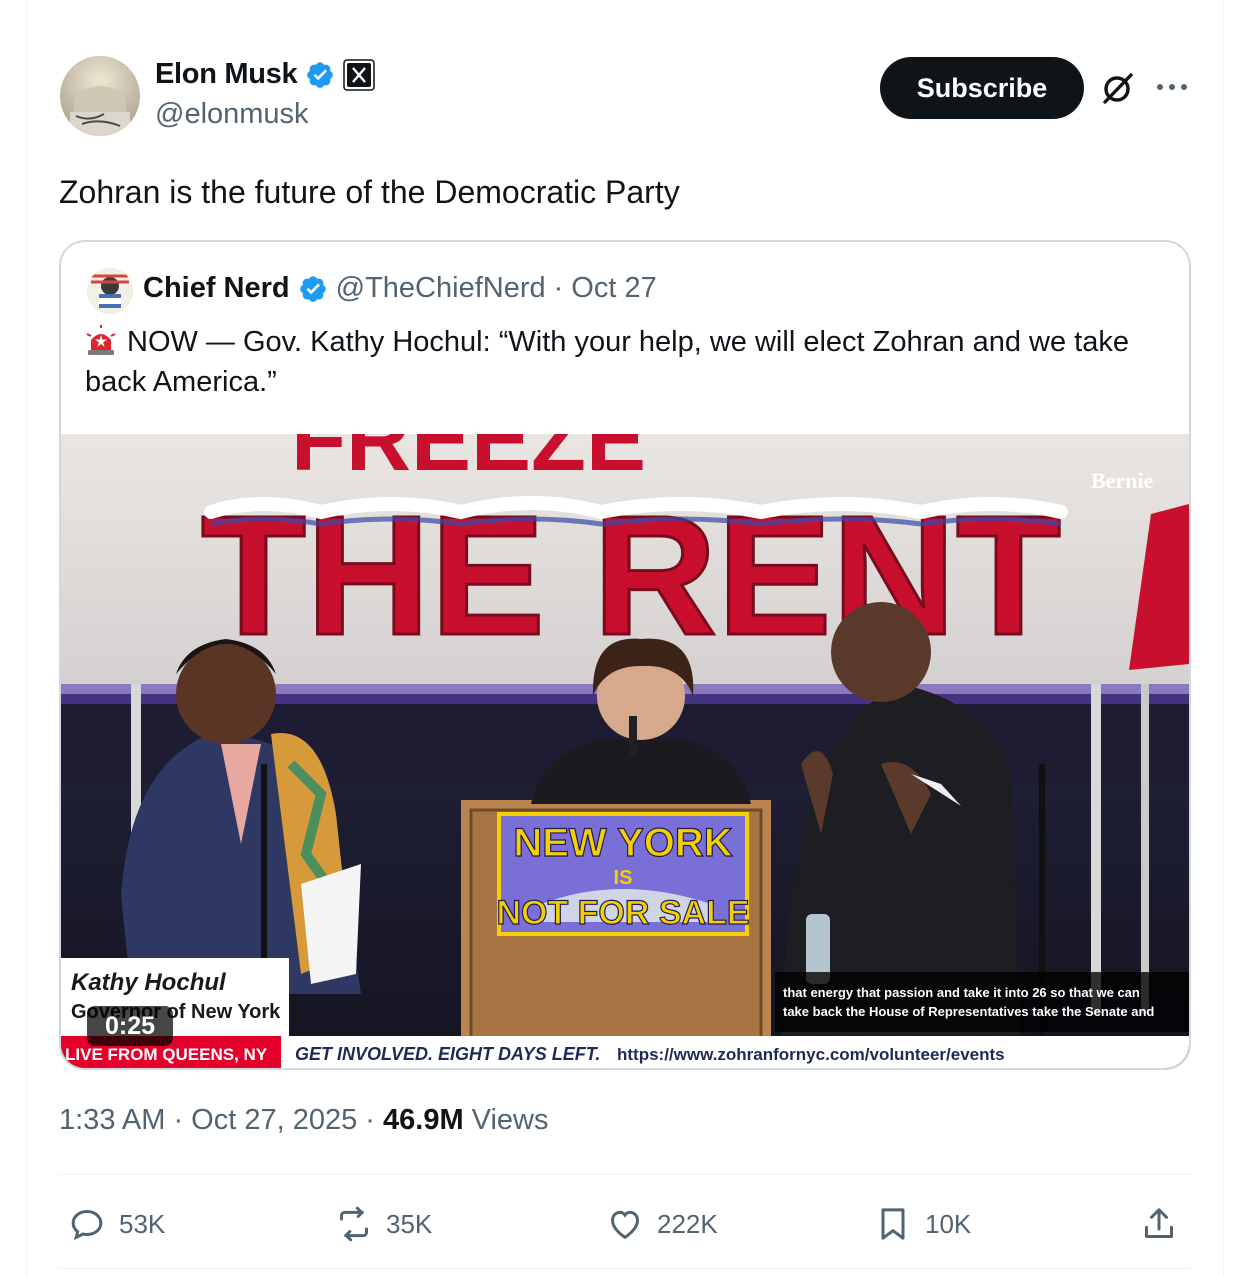 The image size is (1236, 1276). I want to click on quoted-date: Oct 27, so click(613, 288).